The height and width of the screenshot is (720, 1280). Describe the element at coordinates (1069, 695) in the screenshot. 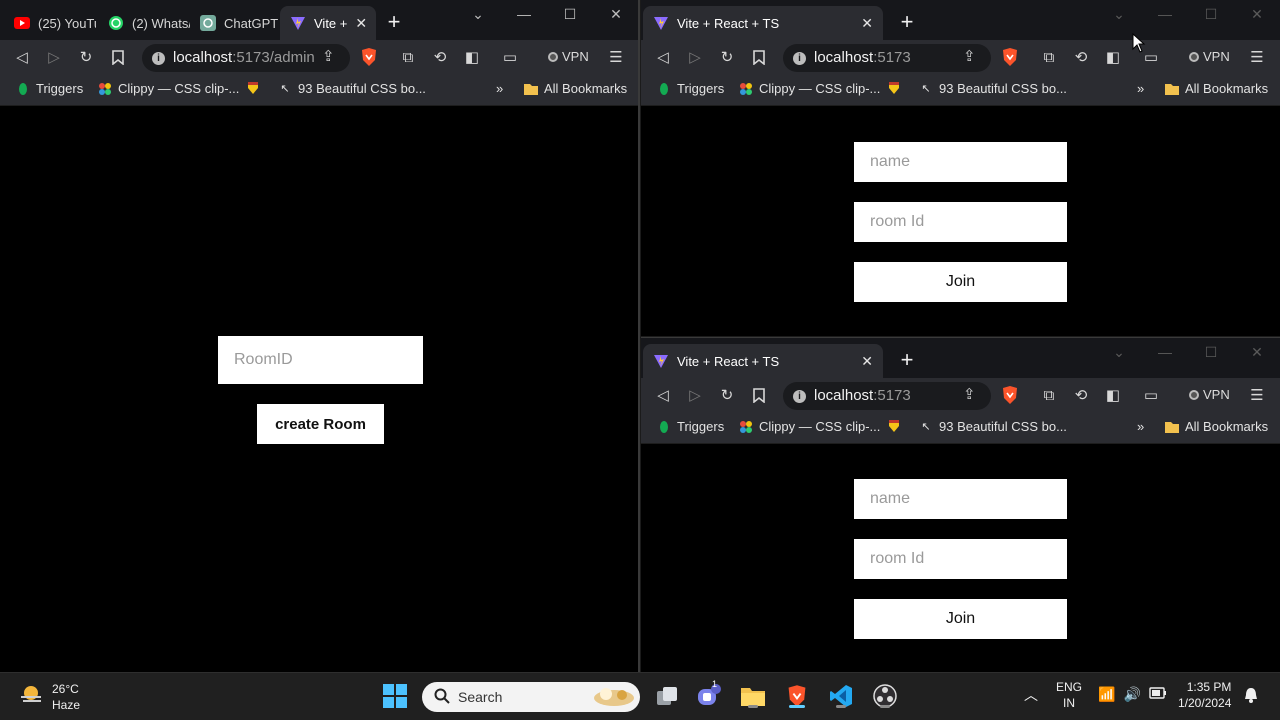

I see `language-indicator: ENG IN` at that location.